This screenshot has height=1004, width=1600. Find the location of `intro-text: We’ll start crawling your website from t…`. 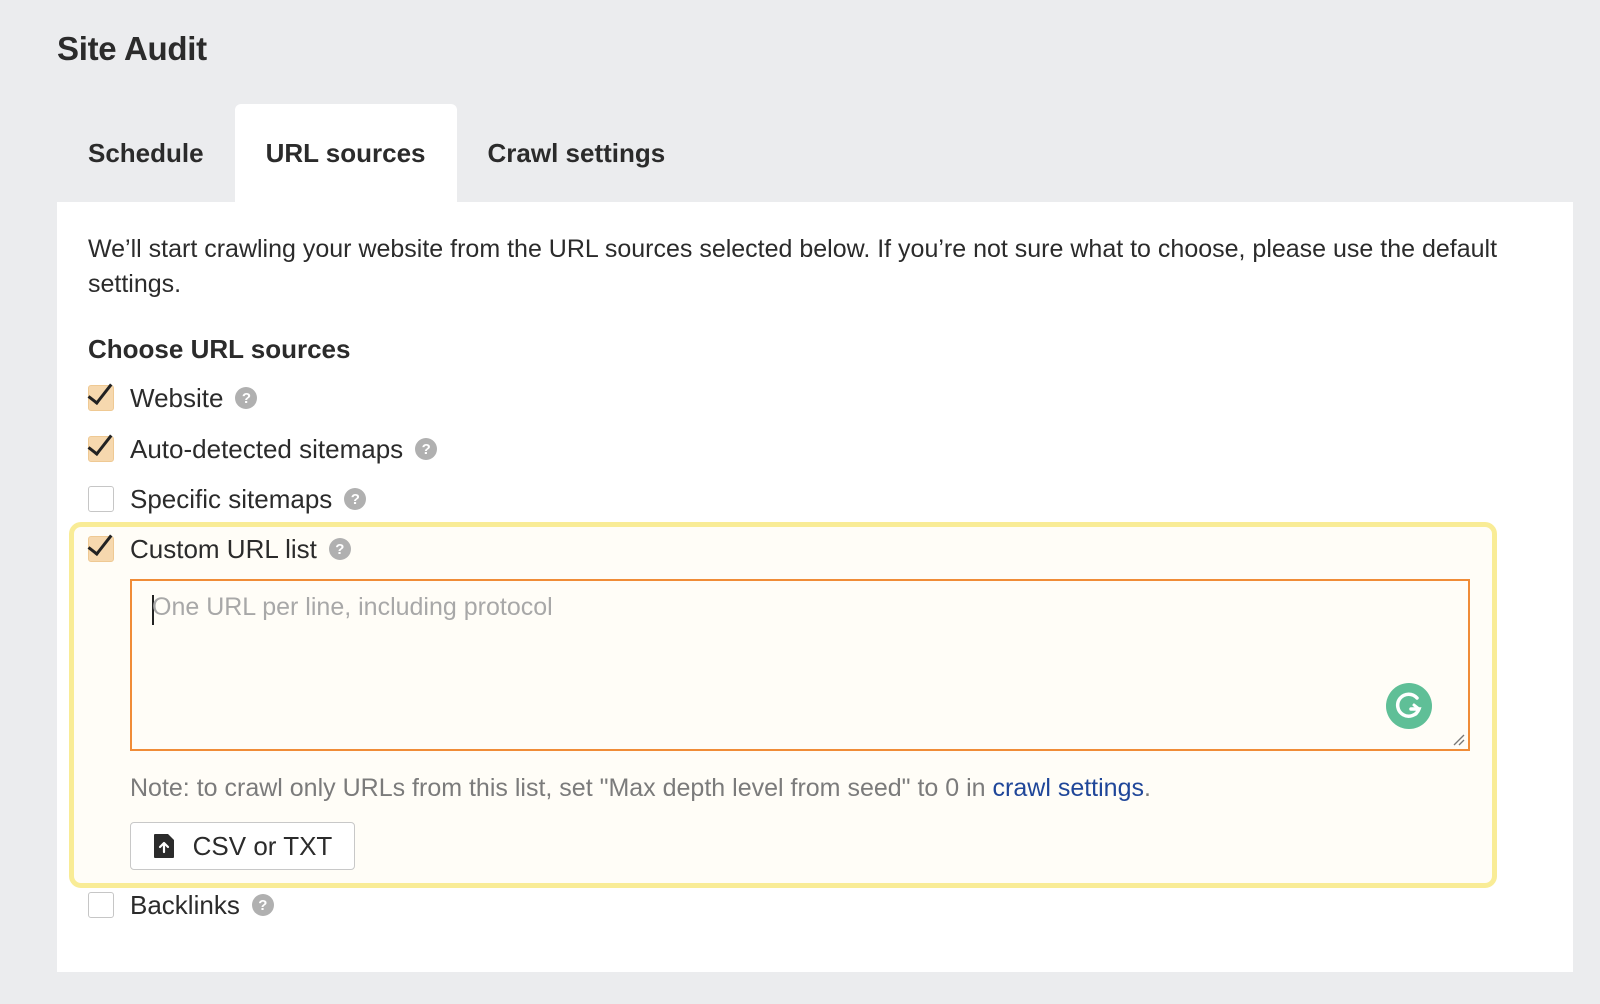

intro-text: We’ll start crawling your website from t… is located at coordinates (793, 266).